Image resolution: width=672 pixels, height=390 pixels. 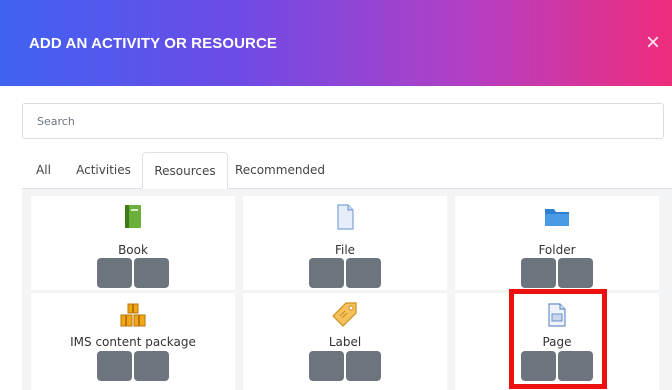 What do you see at coordinates (133, 315) in the screenshot?
I see `ims-package-icon` at bounding box center [133, 315].